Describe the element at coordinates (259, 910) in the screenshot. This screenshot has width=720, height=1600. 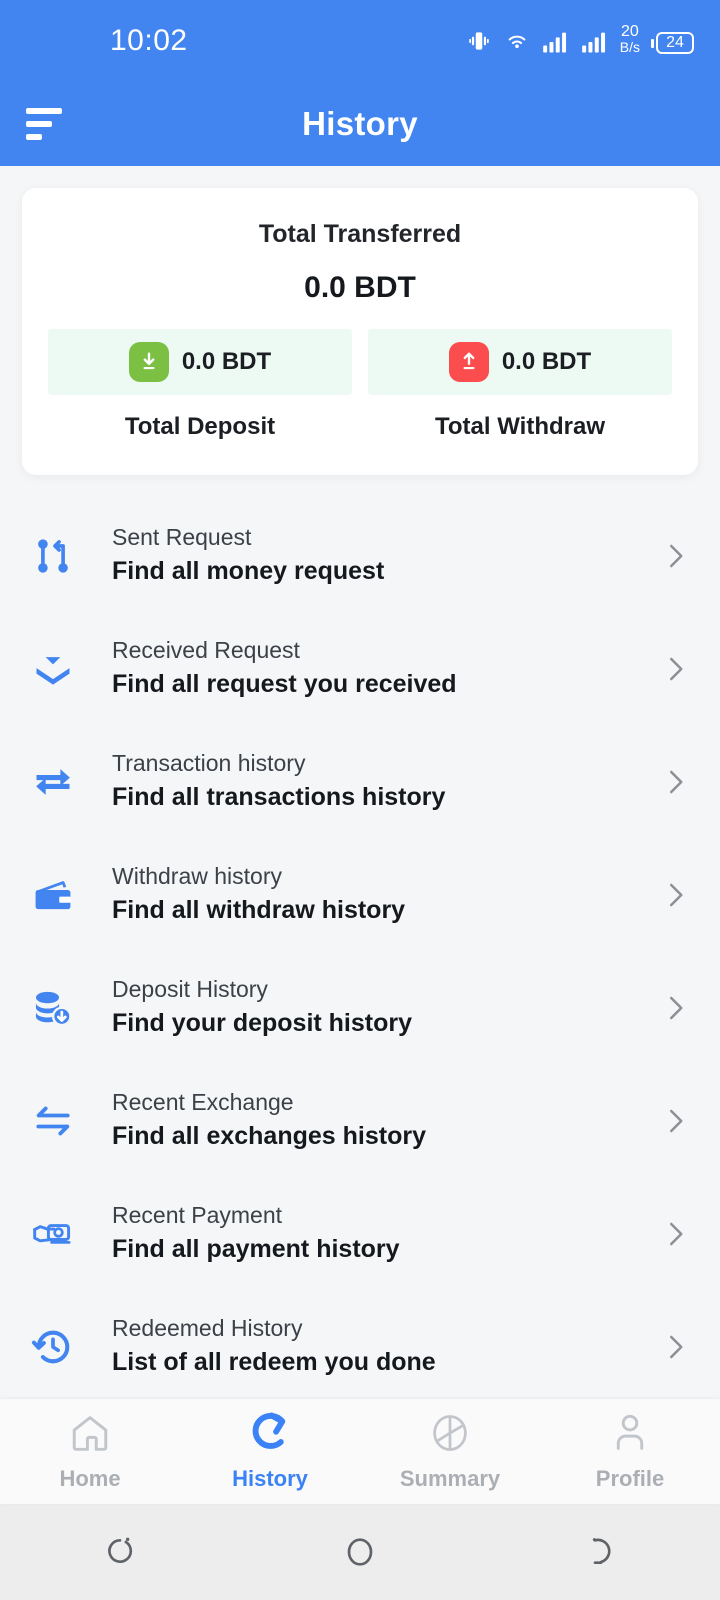
I see `list-item-subtitle: Find all withdraw history` at that location.